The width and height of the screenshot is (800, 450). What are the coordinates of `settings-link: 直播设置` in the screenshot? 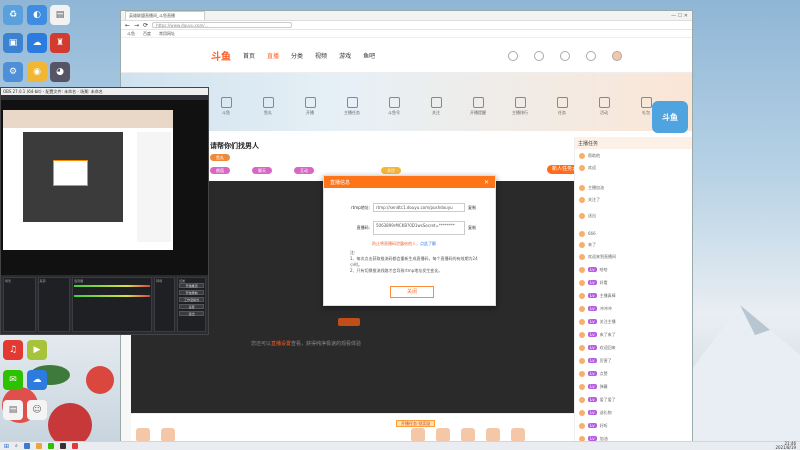 It's located at (281, 344).